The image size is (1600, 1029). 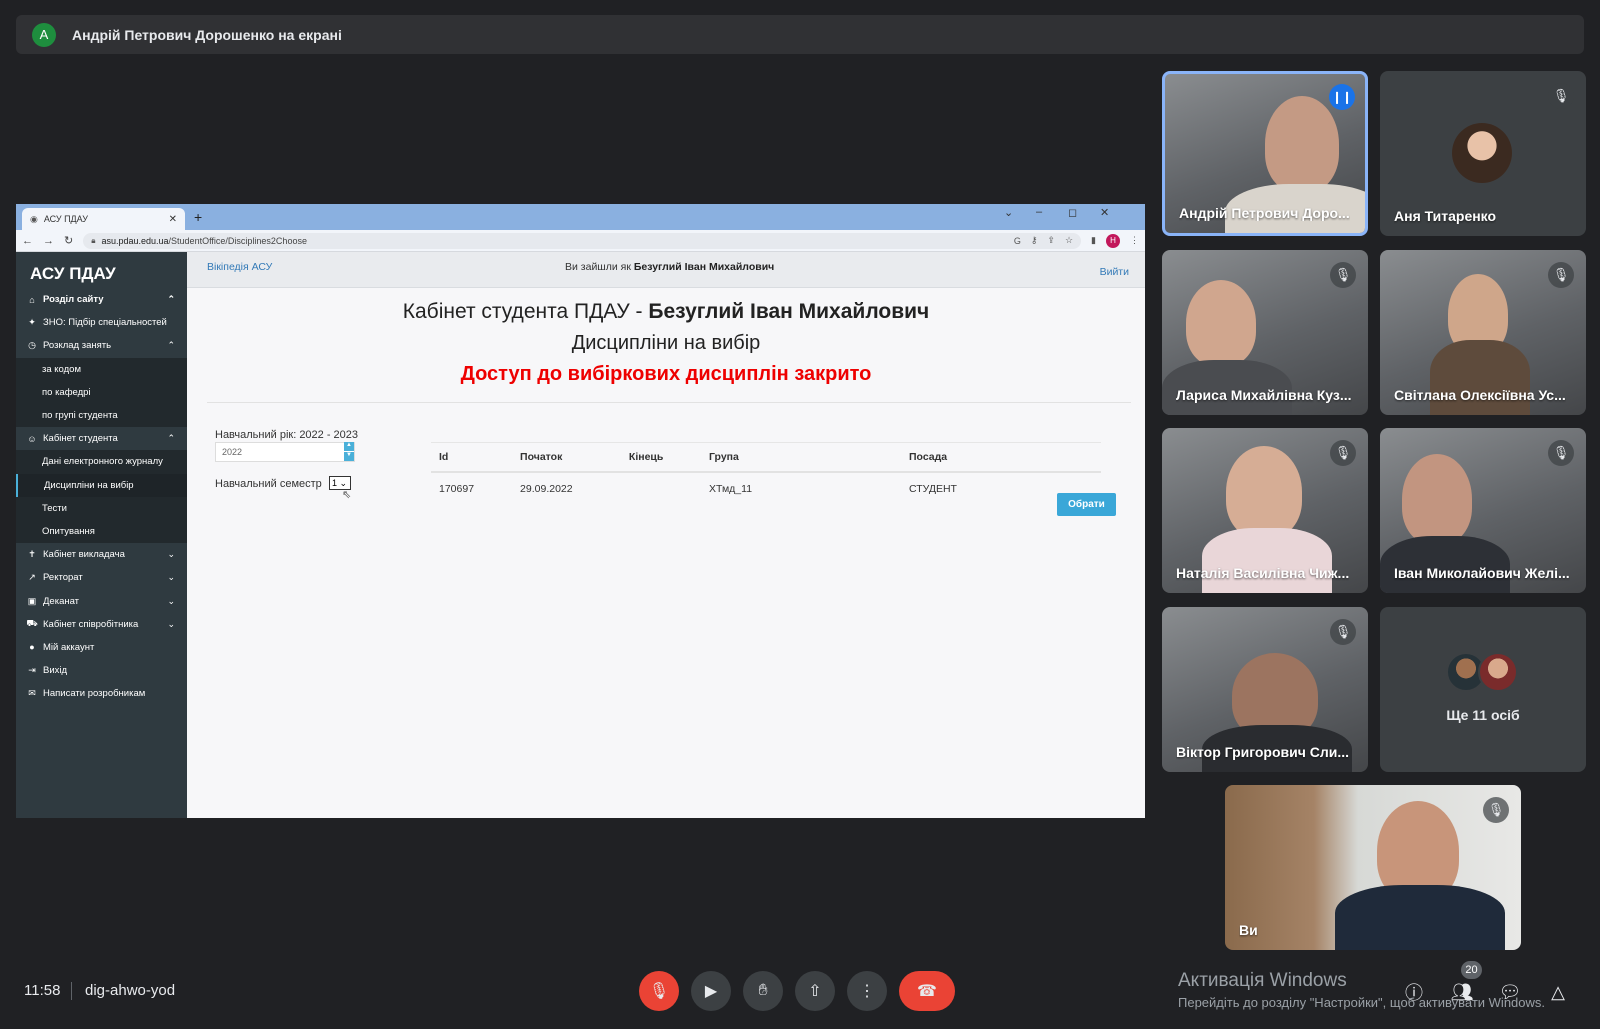 I want to click on sidebar-item: ⌂ Розділ сайту ⌃, so click(x=101, y=299).